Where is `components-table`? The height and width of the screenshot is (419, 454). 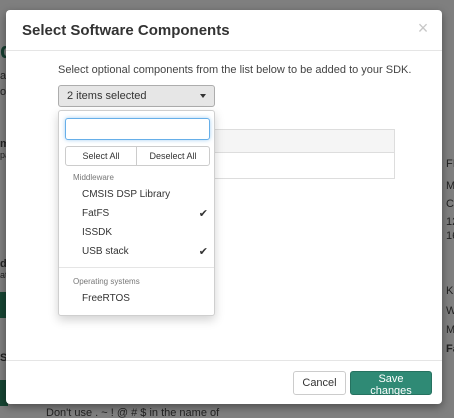 components-table is located at coordinates (304, 154).